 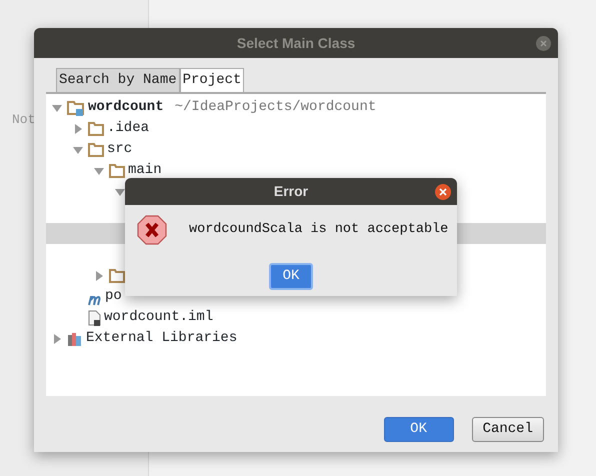 I want to click on project-path: ~/IdeaProjects/wordcount, so click(x=275, y=107).